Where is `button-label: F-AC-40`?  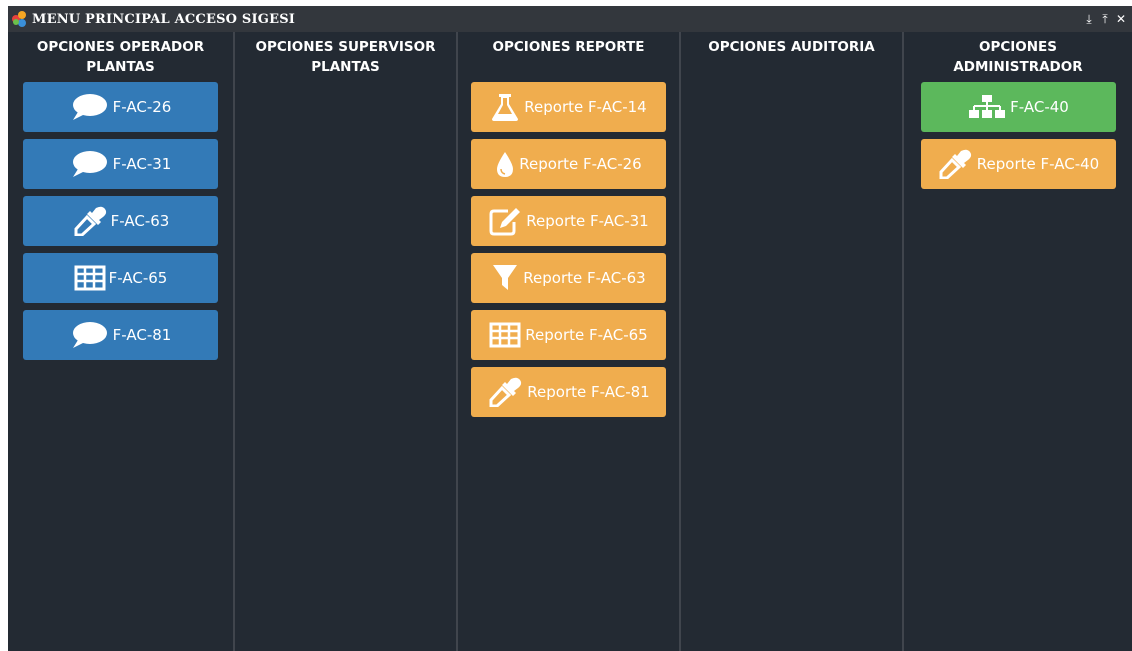 button-label: F-AC-40 is located at coordinates (1039, 107).